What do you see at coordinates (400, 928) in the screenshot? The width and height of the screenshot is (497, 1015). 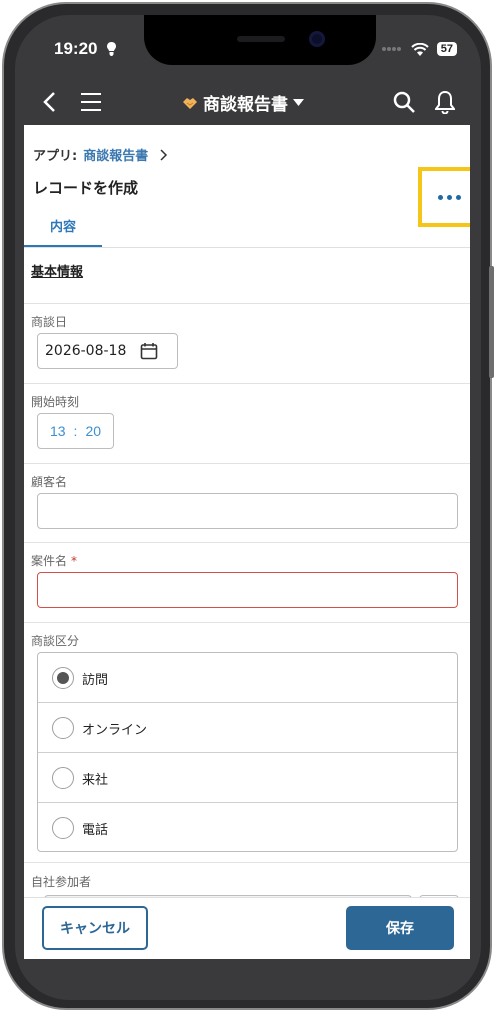 I see `save-button: 保存` at bounding box center [400, 928].